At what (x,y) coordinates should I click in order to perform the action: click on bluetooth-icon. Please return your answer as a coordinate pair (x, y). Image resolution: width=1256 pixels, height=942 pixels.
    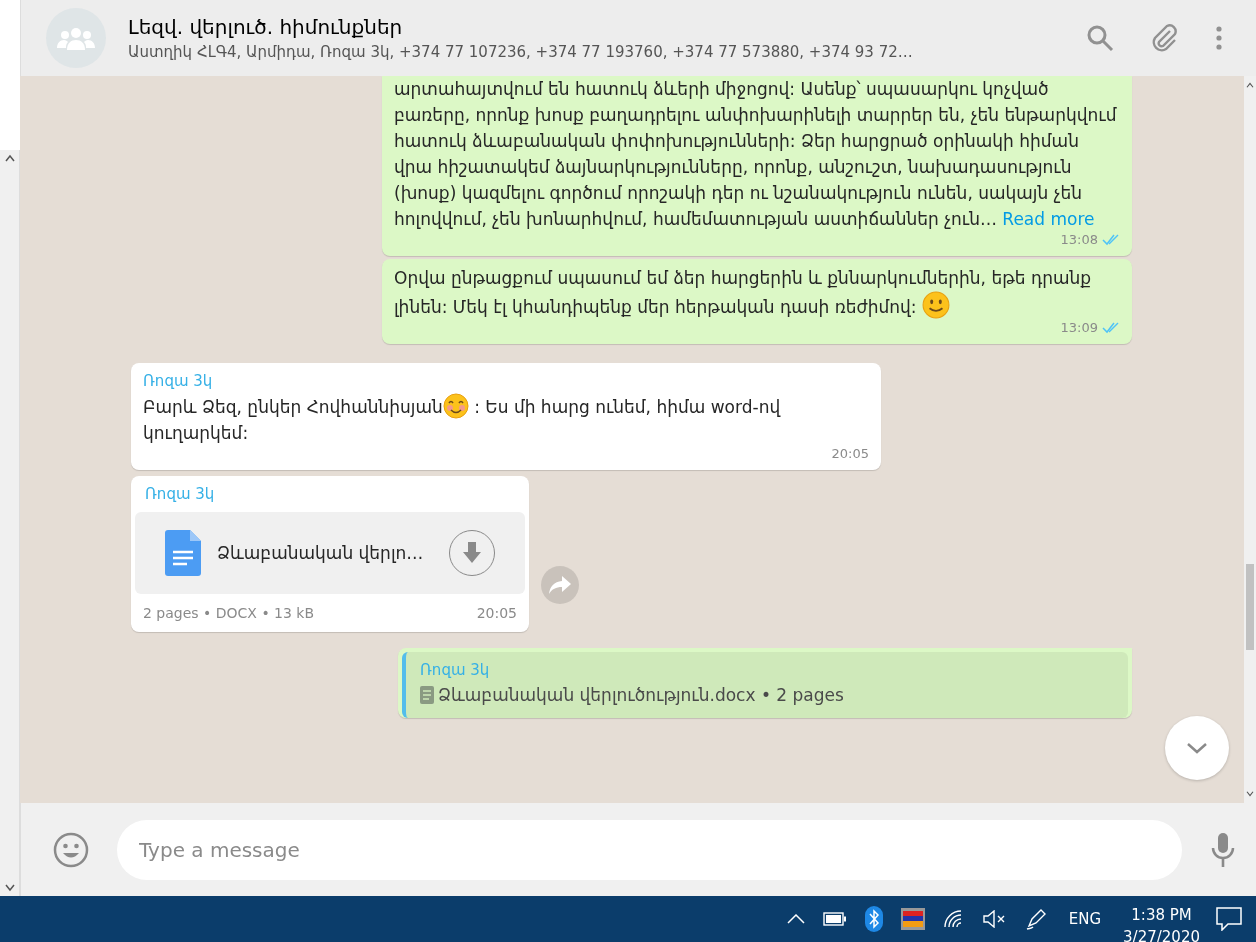
    Looking at the image, I should click on (873, 919).